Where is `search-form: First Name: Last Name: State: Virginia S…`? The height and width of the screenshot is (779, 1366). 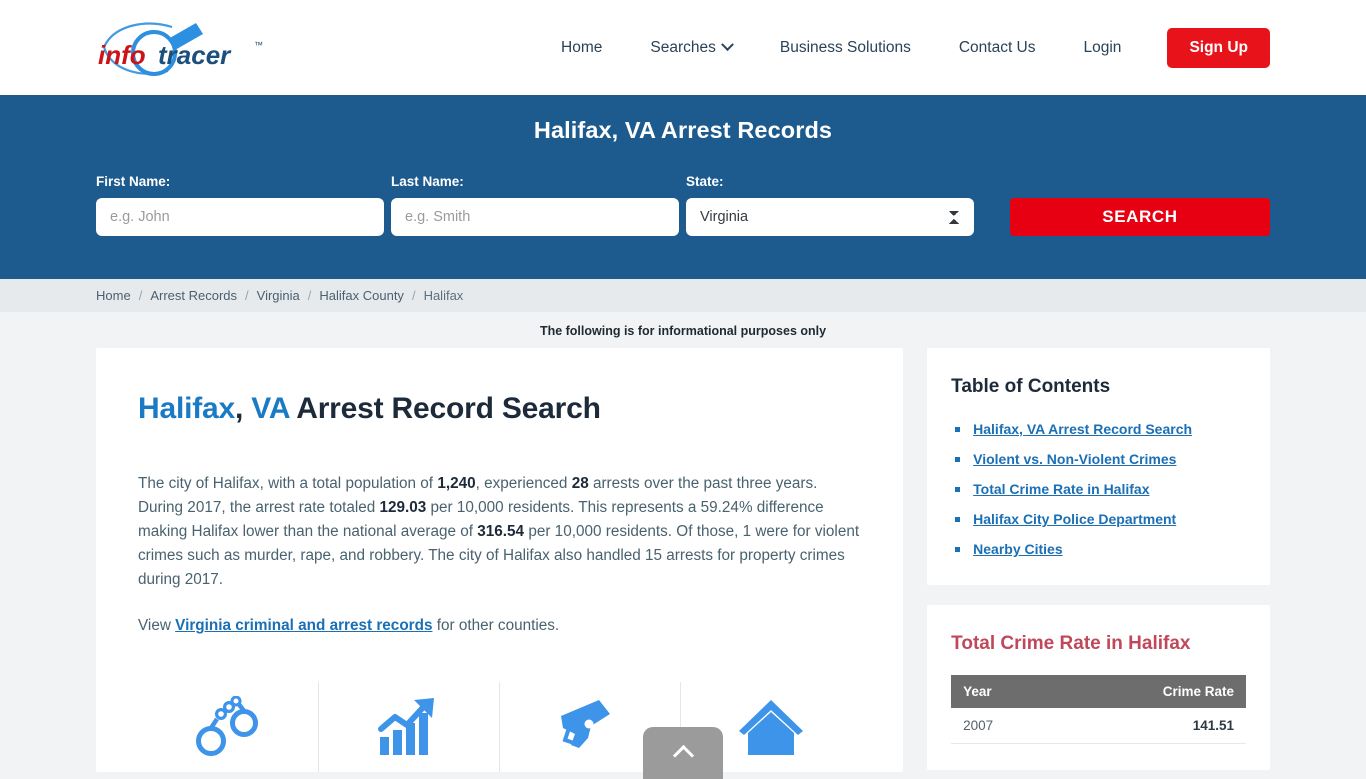
search-form: First Name: Last Name: State: Virginia S… is located at coordinates (683, 205).